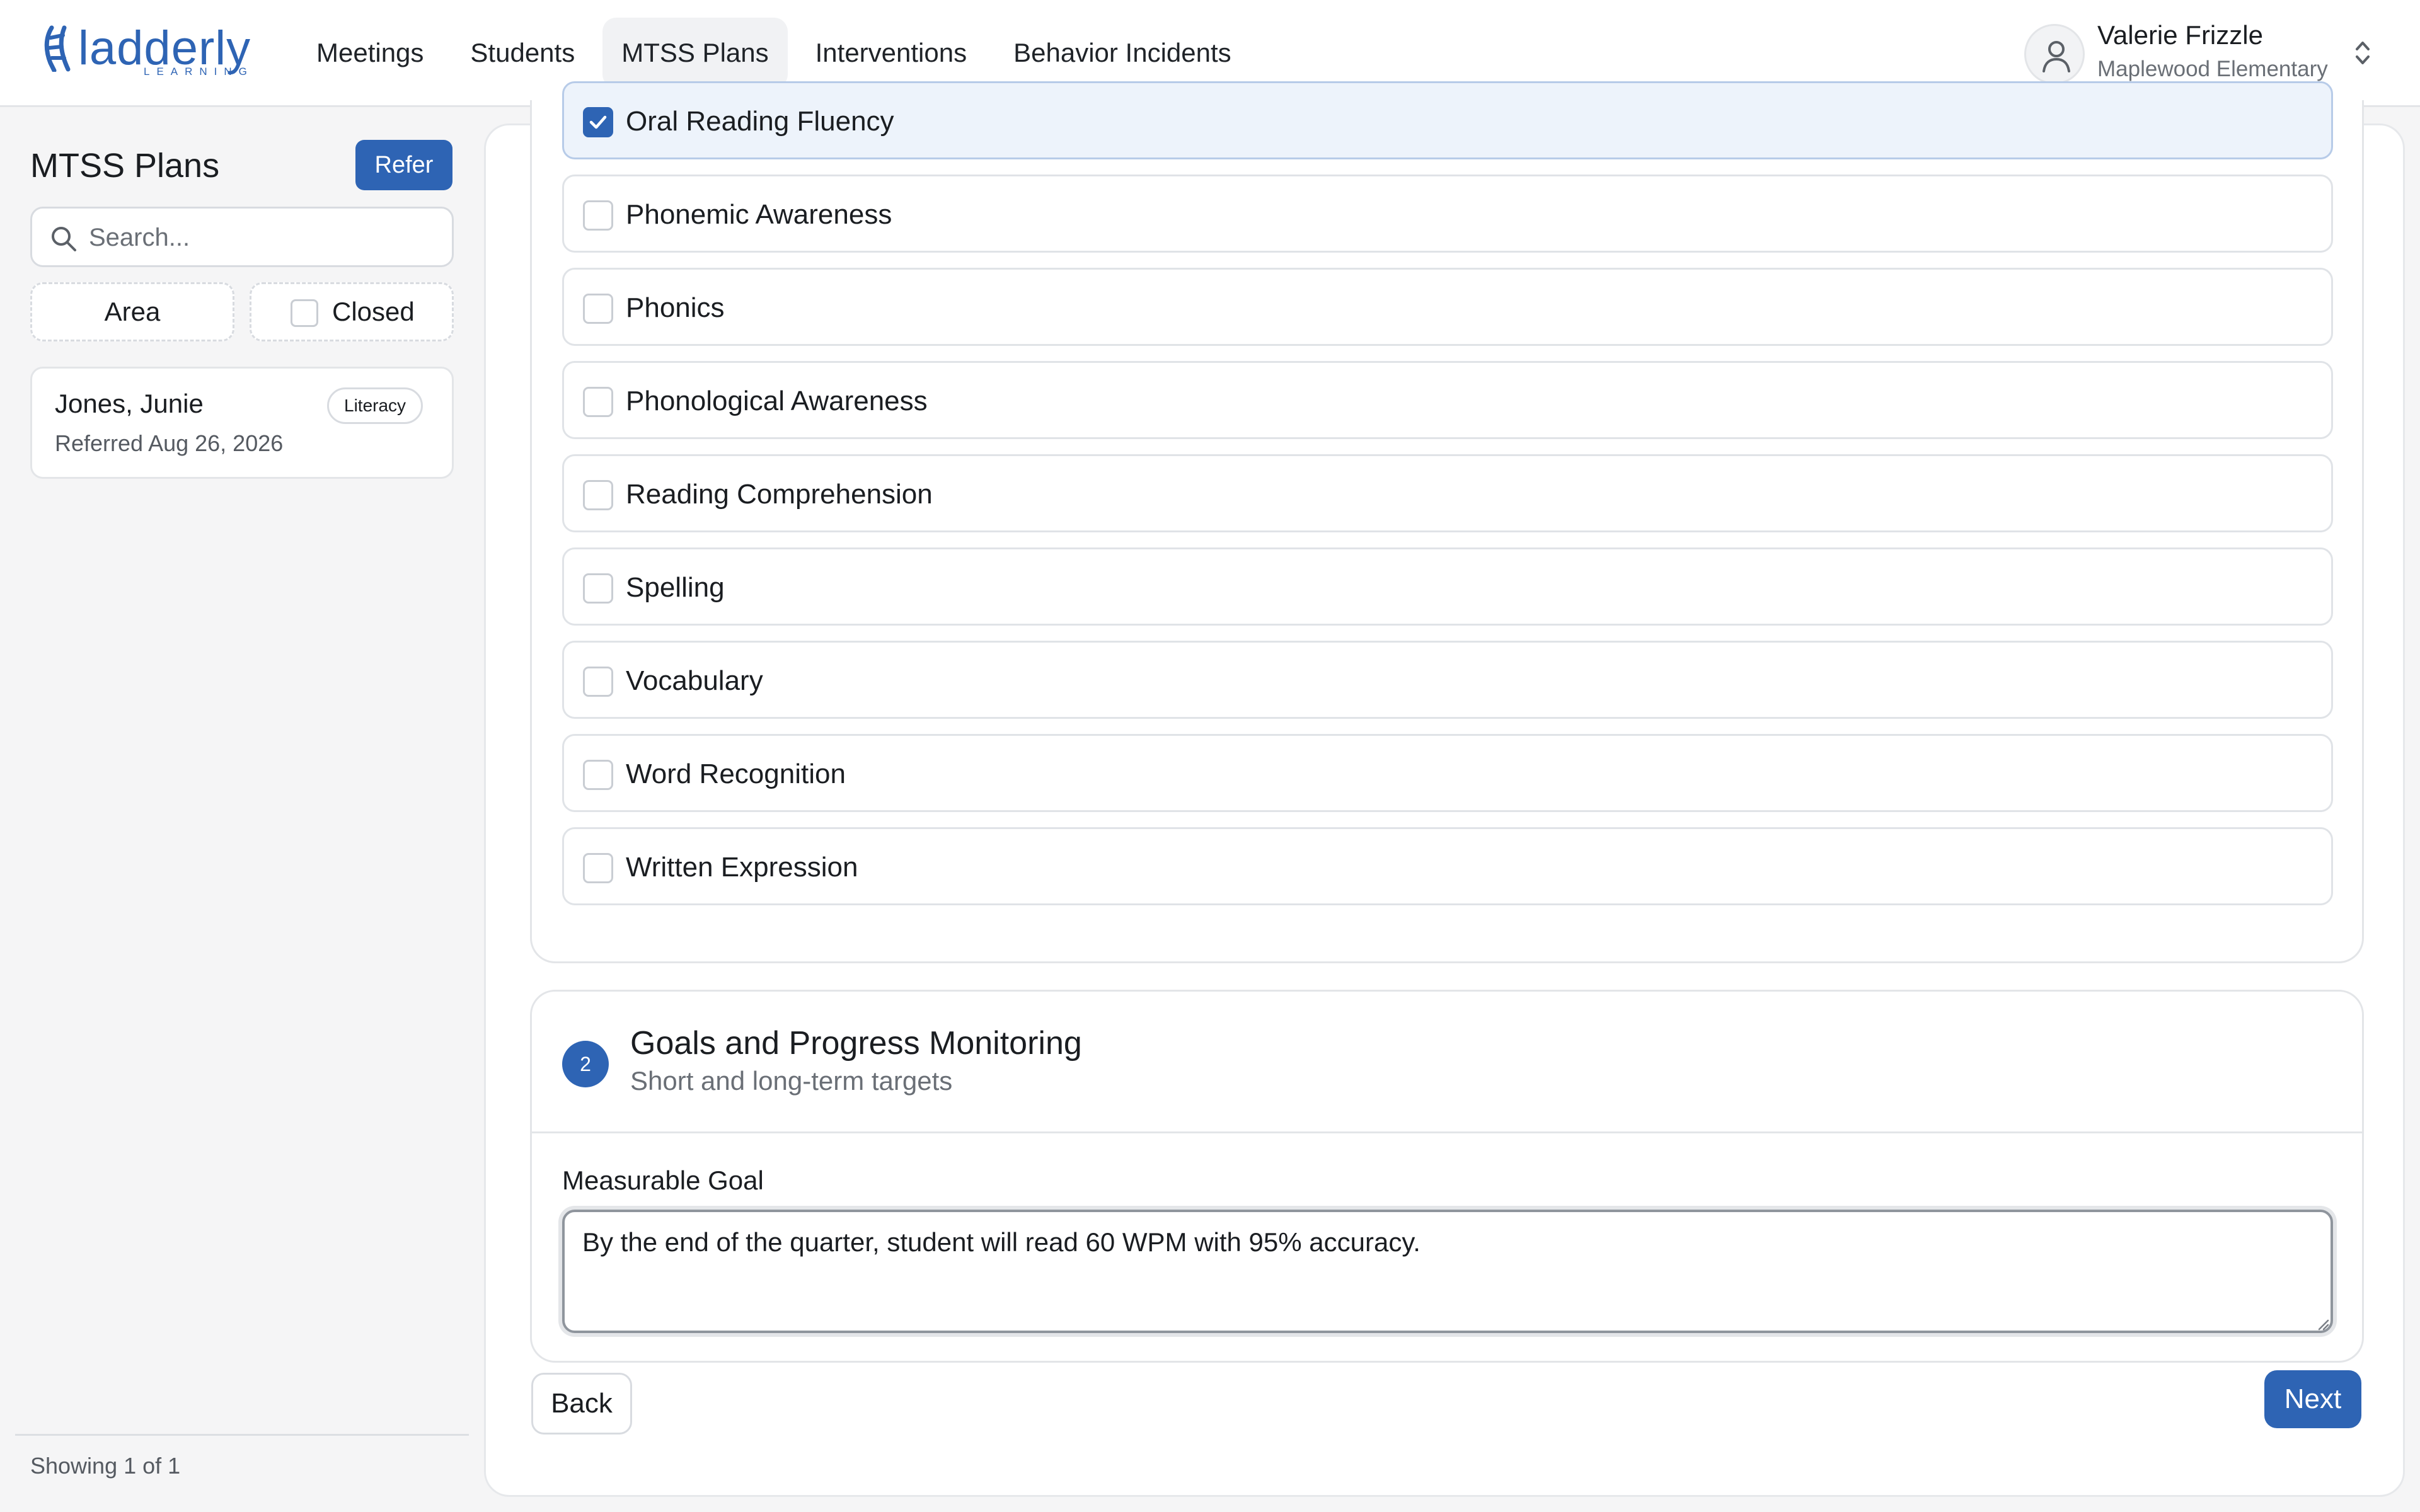  I want to click on back-button: Back, so click(582, 1404).